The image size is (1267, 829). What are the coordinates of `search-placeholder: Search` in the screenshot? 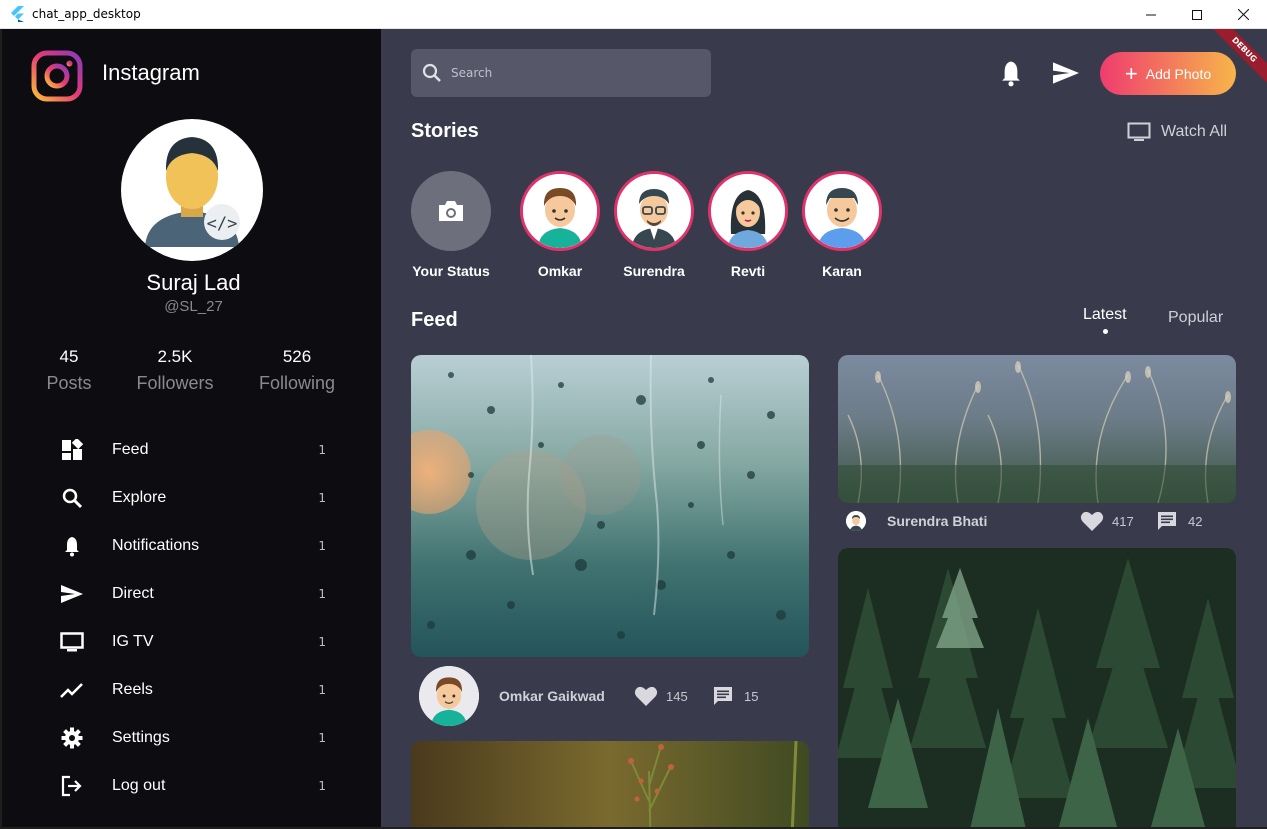 It's located at (472, 73).